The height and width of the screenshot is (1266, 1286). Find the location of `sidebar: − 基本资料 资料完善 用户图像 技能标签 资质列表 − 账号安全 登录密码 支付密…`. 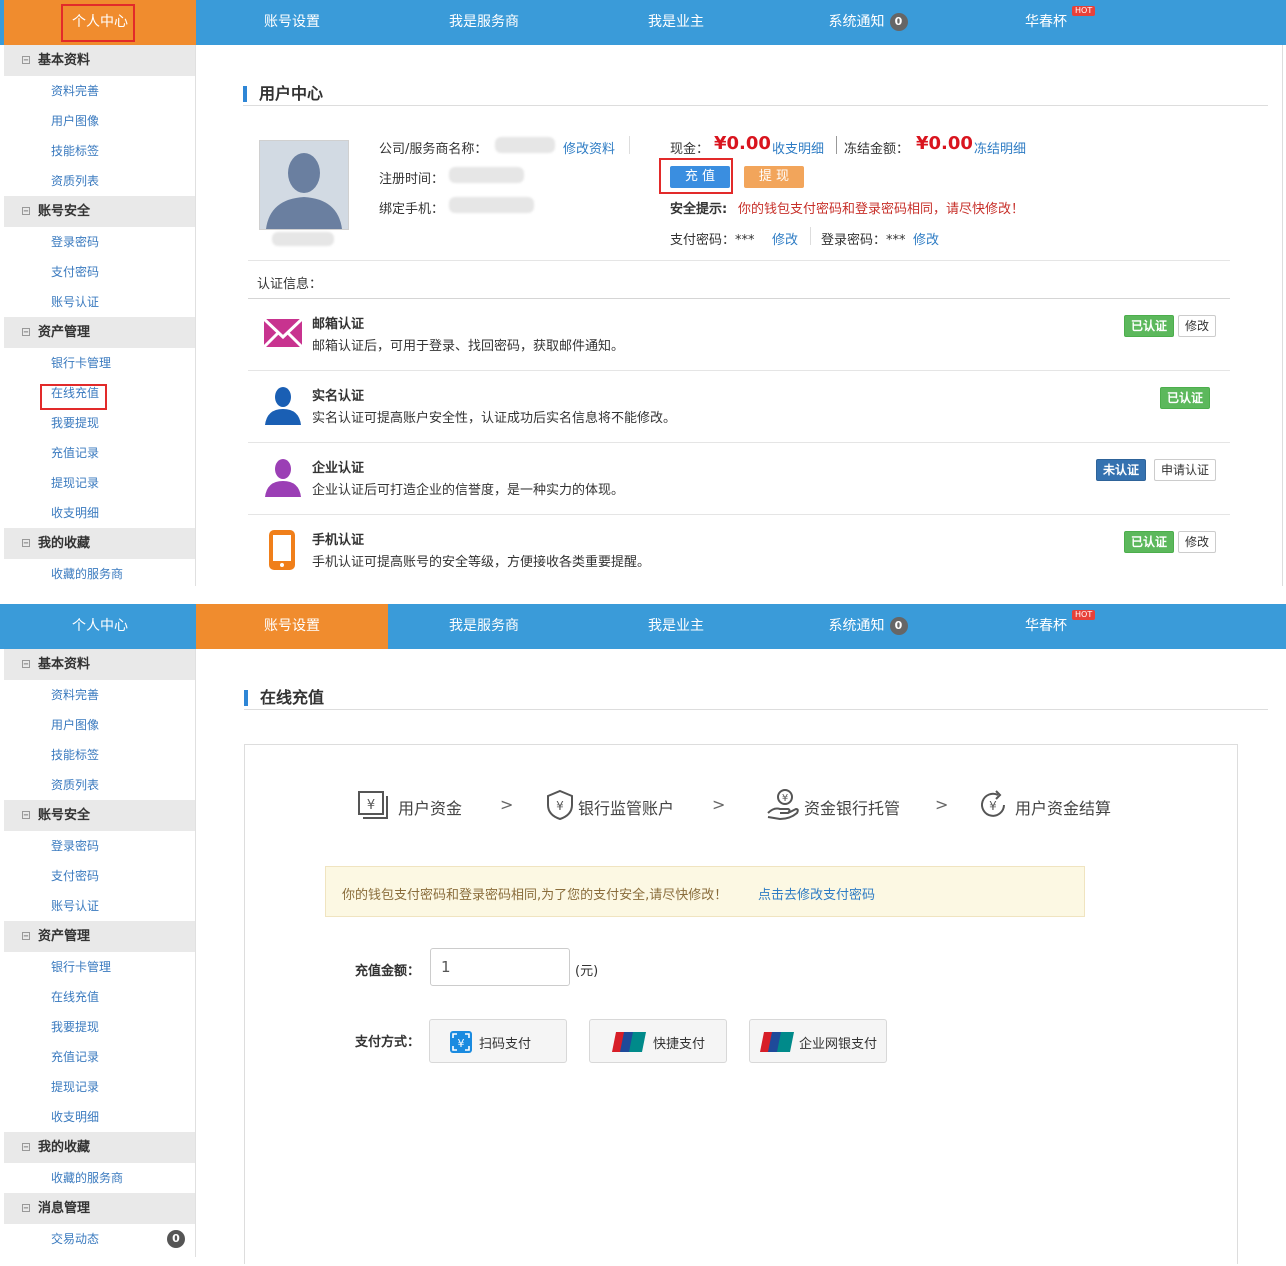

sidebar: − 基本资料 资料完善 用户图像 技能标签 资质列表 − 账号安全 登录密码 支付密… is located at coordinates (100, 315).